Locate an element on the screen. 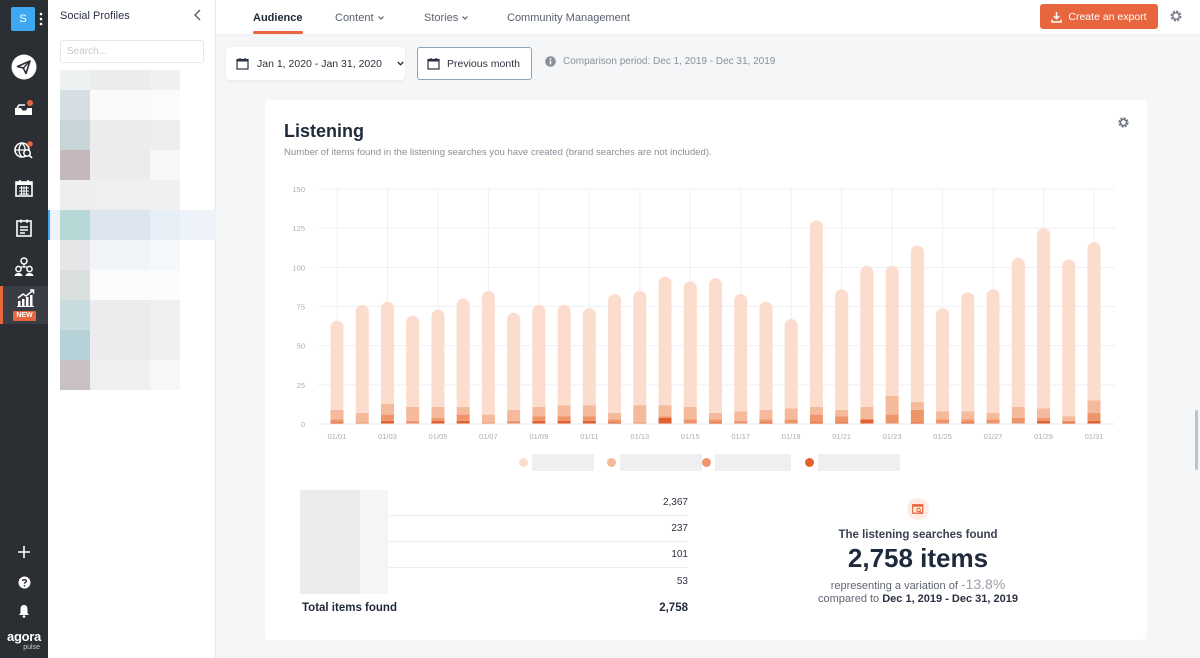  y-tick-label: 0 is located at coordinates (303, 424).